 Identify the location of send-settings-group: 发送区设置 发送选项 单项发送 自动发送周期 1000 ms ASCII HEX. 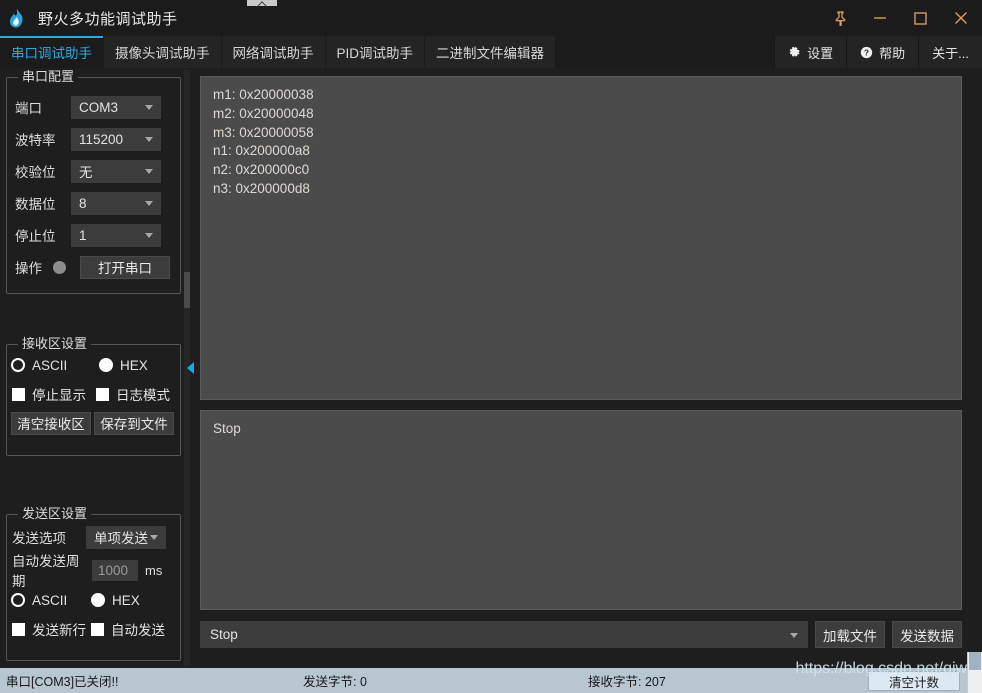
(93, 583).